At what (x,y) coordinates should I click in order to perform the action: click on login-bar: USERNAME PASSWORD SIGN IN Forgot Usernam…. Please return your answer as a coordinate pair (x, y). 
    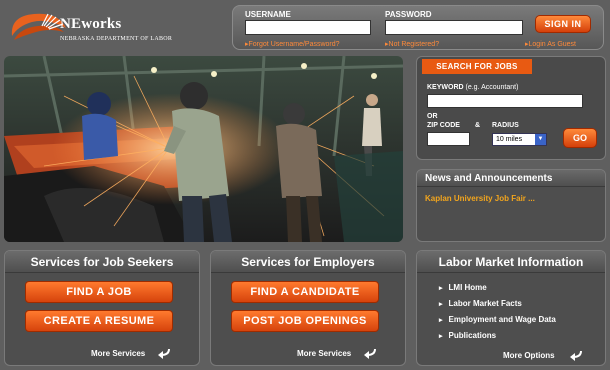
    Looking at the image, I should click on (418, 27).